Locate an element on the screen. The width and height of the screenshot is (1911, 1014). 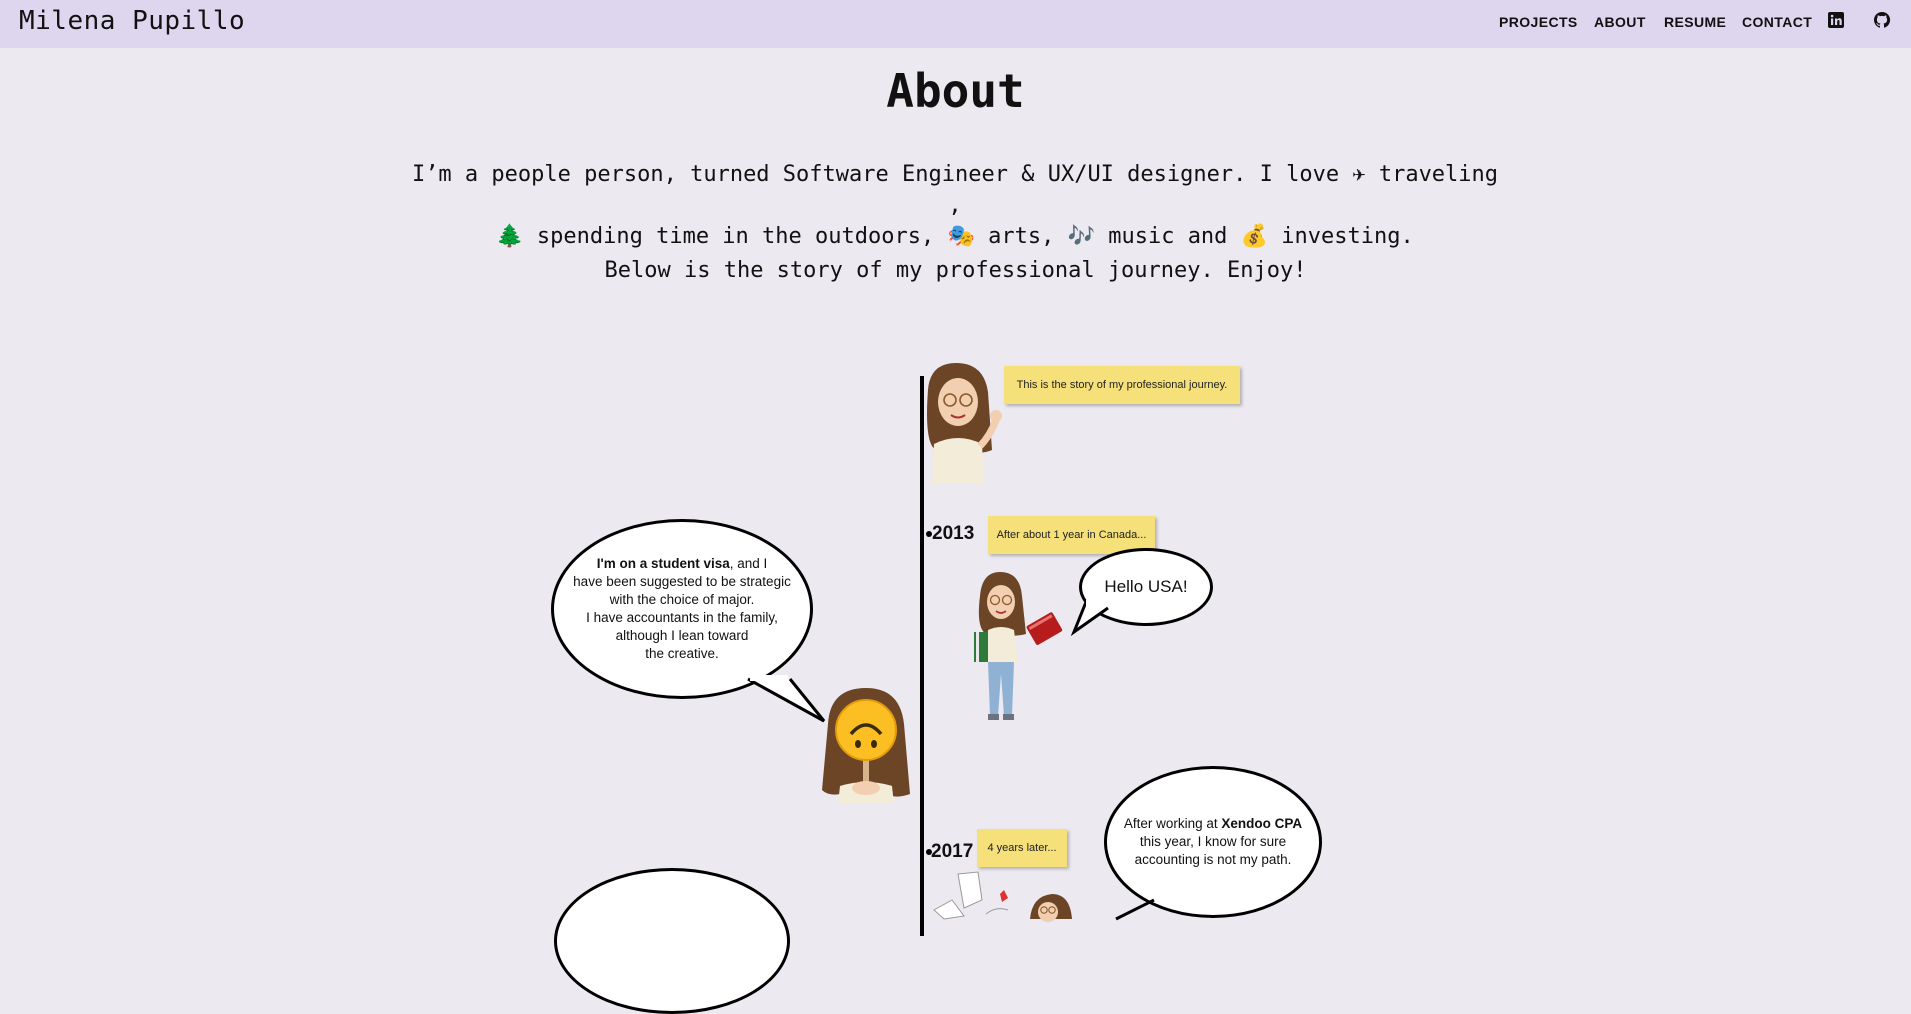
year-2013: 2013 is located at coordinates (953, 533).